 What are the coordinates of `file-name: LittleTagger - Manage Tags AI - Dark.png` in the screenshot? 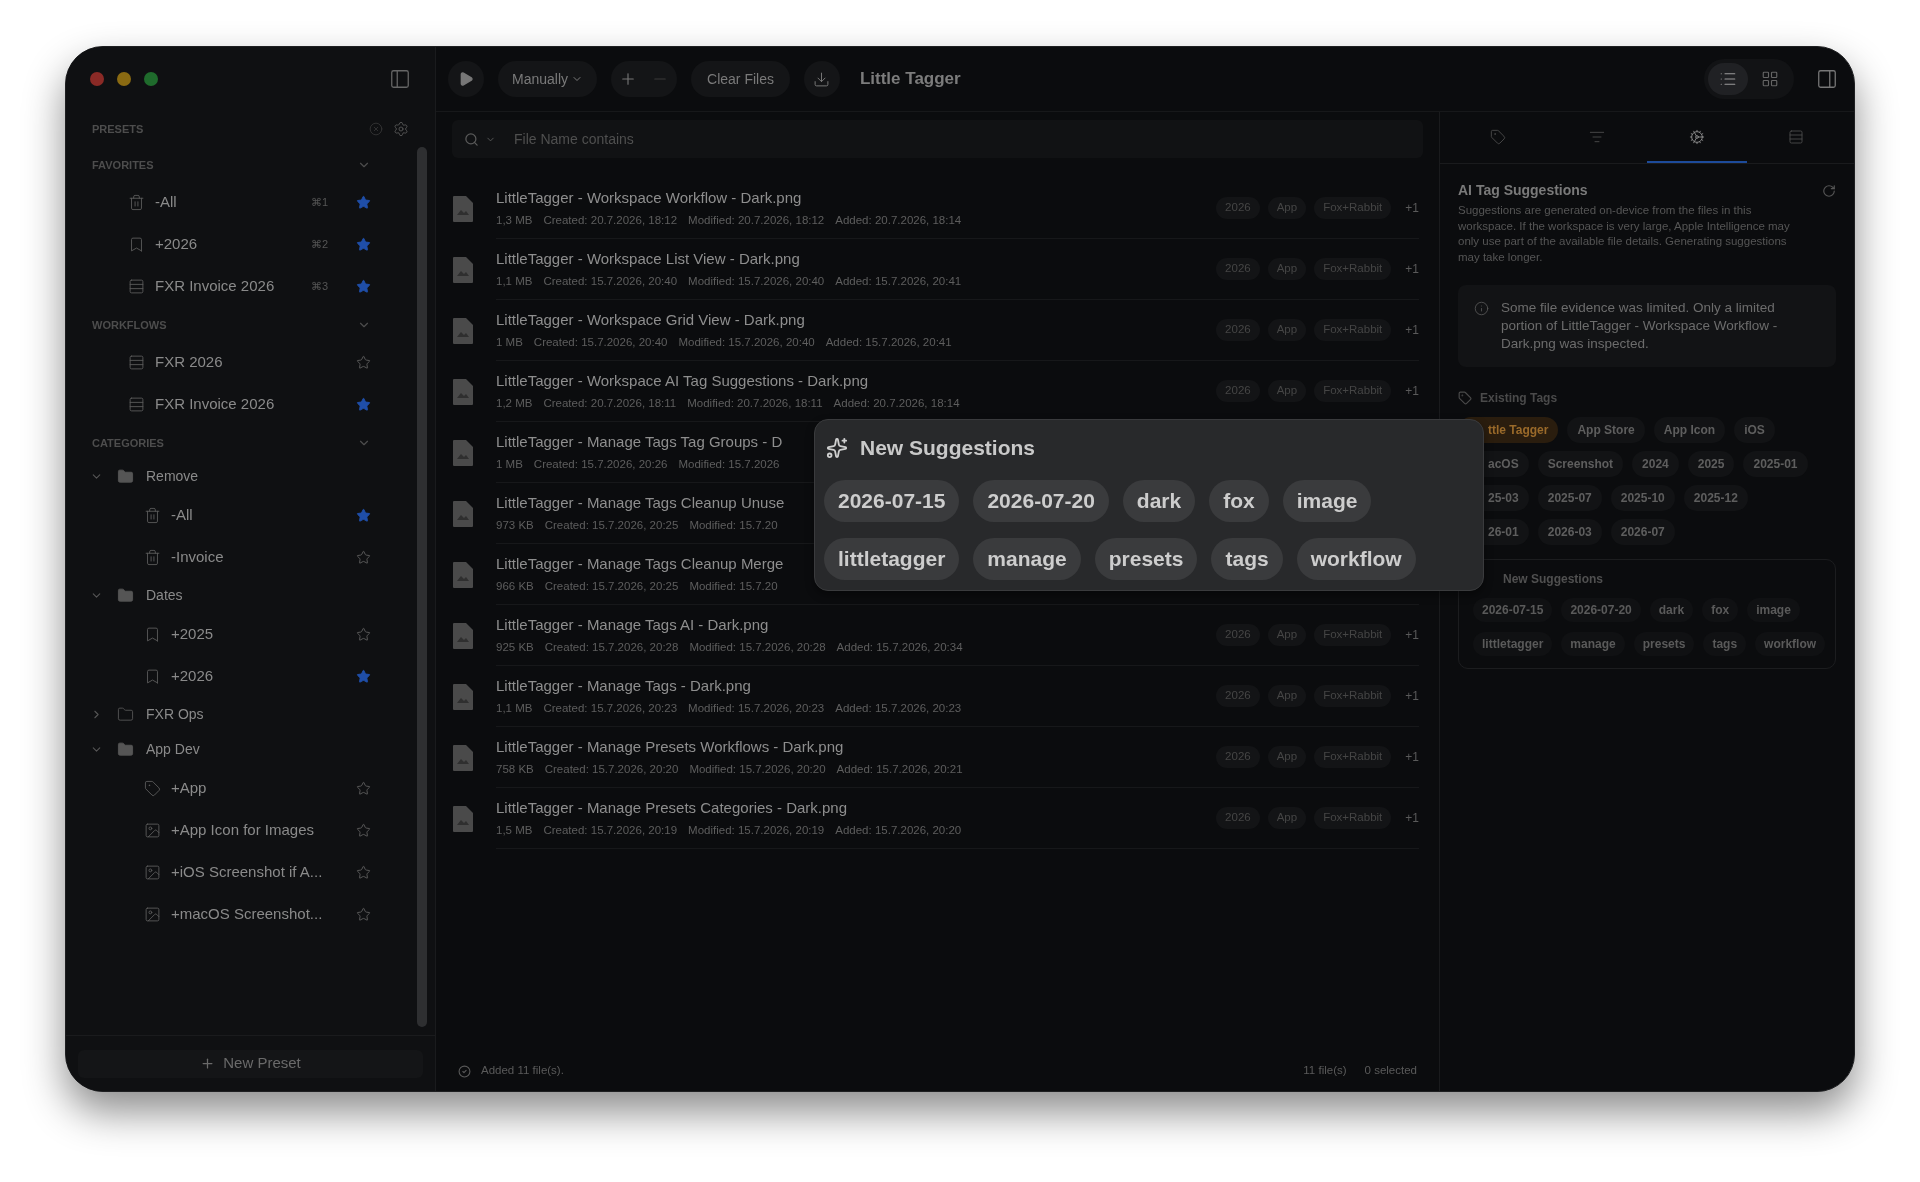 It's located at (632, 624).